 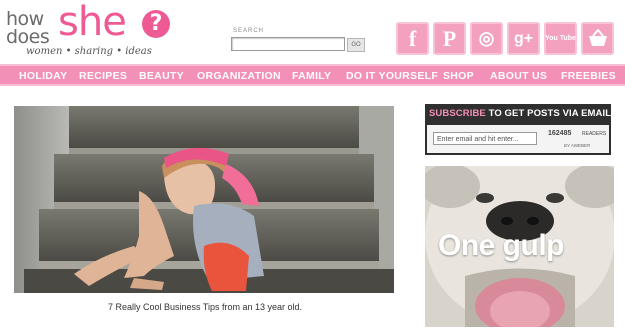 What do you see at coordinates (92, 22) in the screenshot?
I see `logo-word-she: she` at bounding box center [92, 22].